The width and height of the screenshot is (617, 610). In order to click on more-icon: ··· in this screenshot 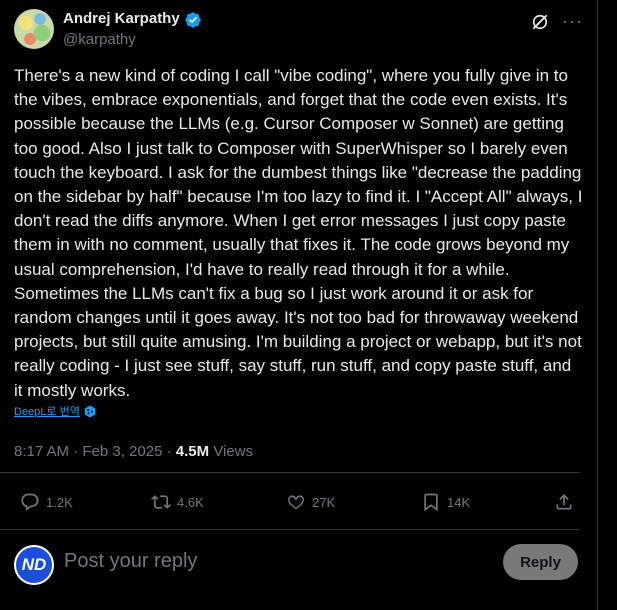, I will do `click(572, 21)`.